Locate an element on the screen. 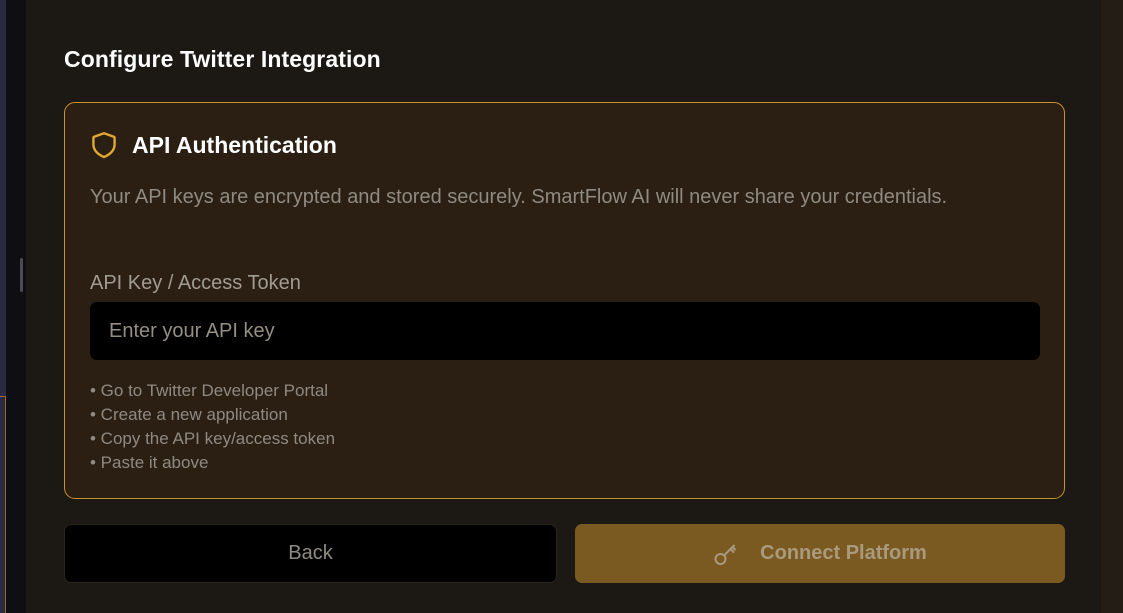  modal-title: Configure Twitter Integration is located at coordinates (222, 59).